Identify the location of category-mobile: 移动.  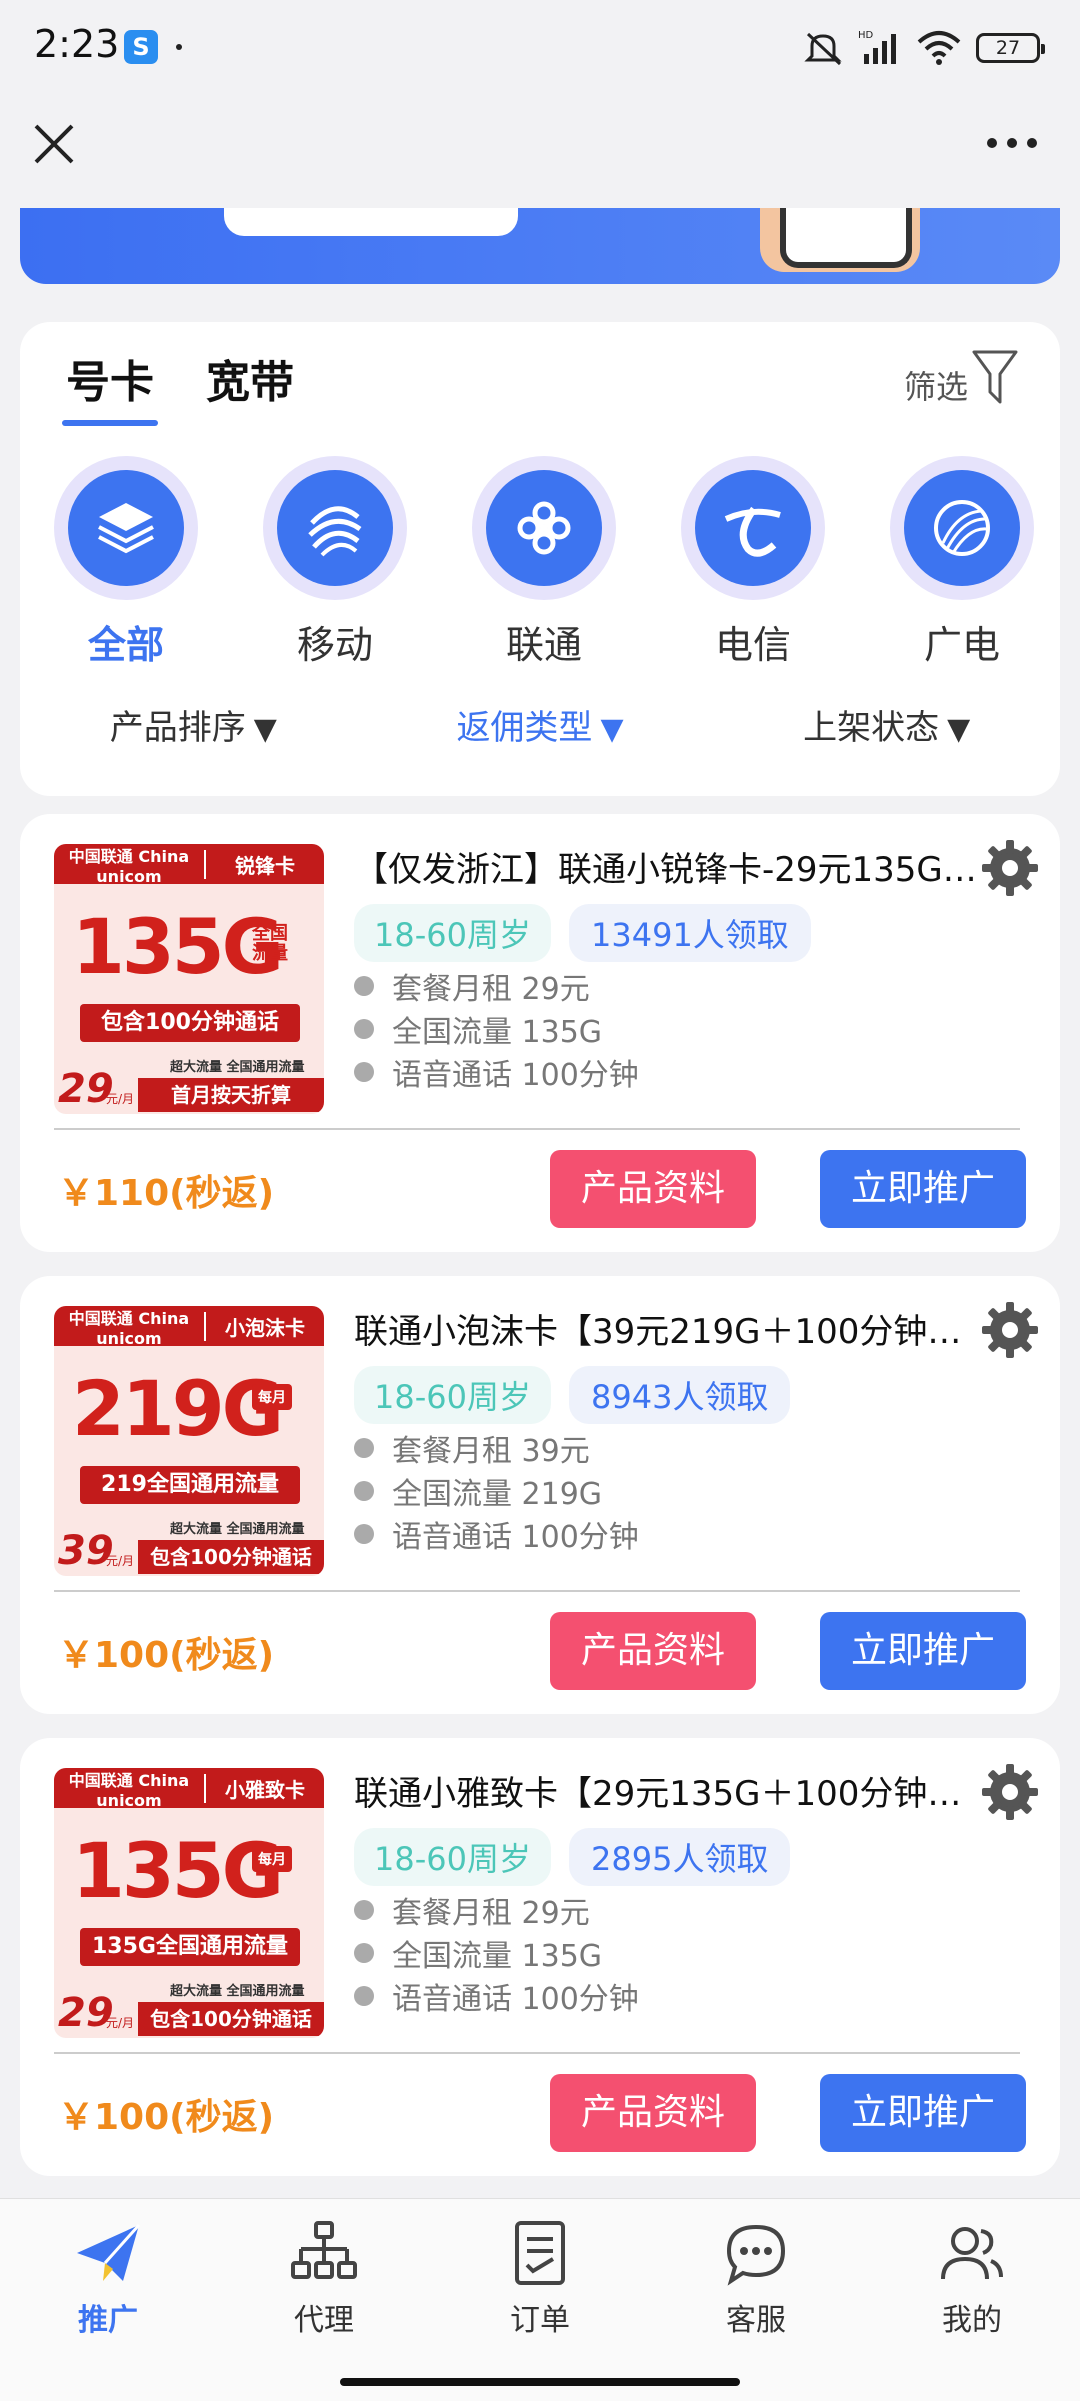
(335, 562).